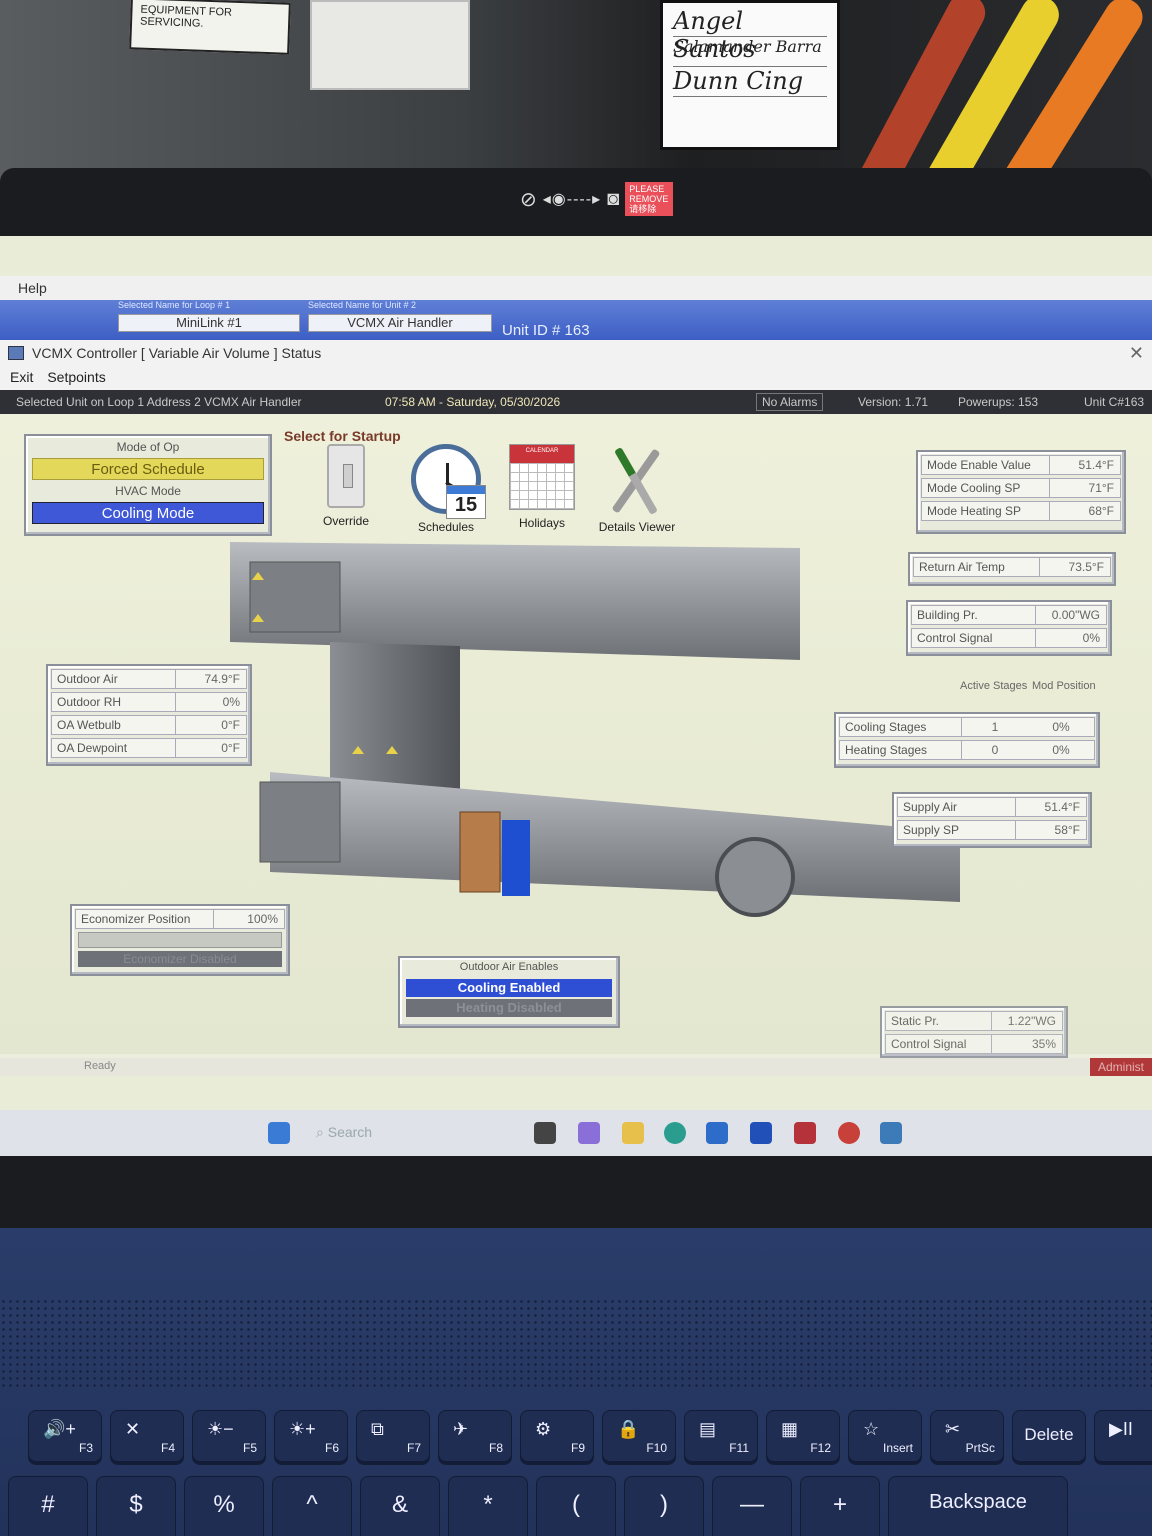 This screenshot has height=1536, width=1152. I want to click on background-menubar: Help, so click(576, 288).